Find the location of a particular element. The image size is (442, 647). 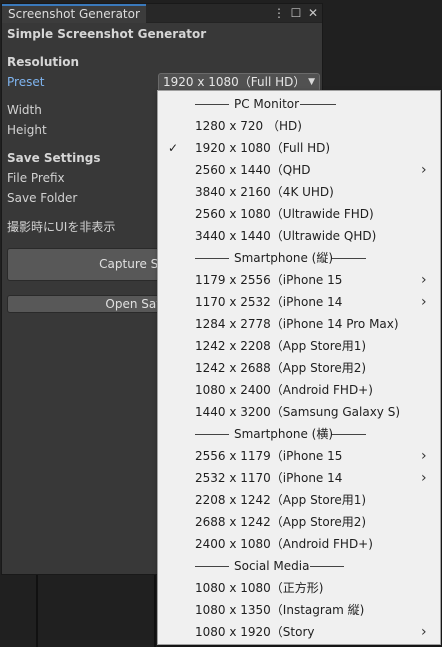

menu-item: 2208 x 1242（App Store用1) is located at coordinates (299, 500).